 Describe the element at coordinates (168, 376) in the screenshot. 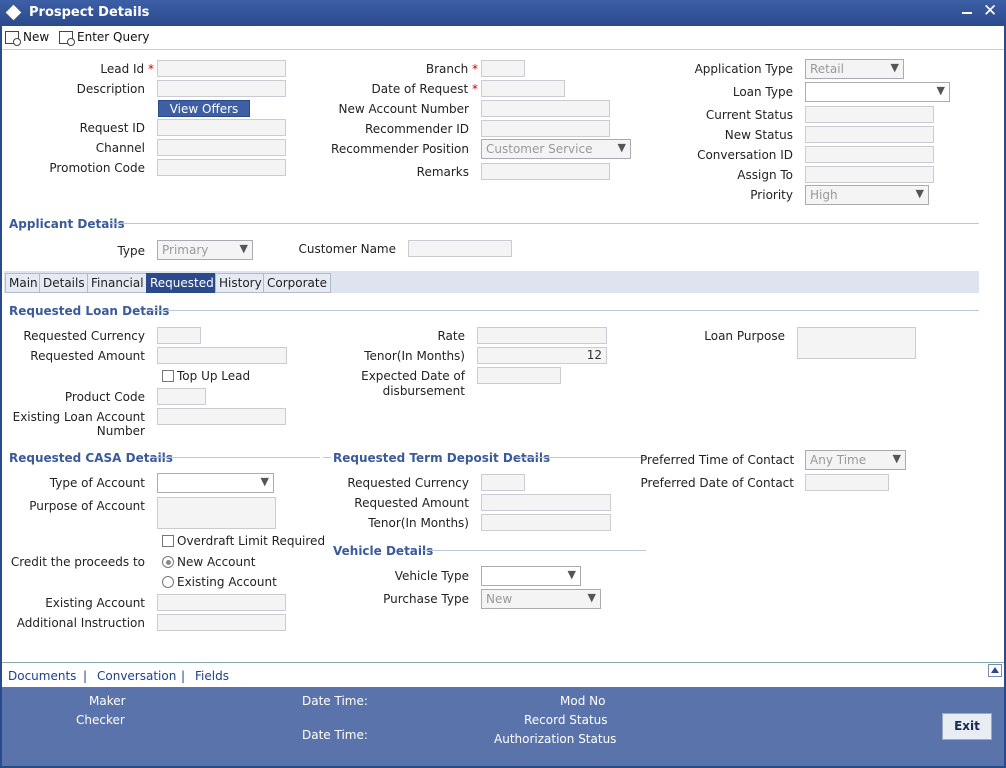

I see `top-up-lead-checkbox` at that location.